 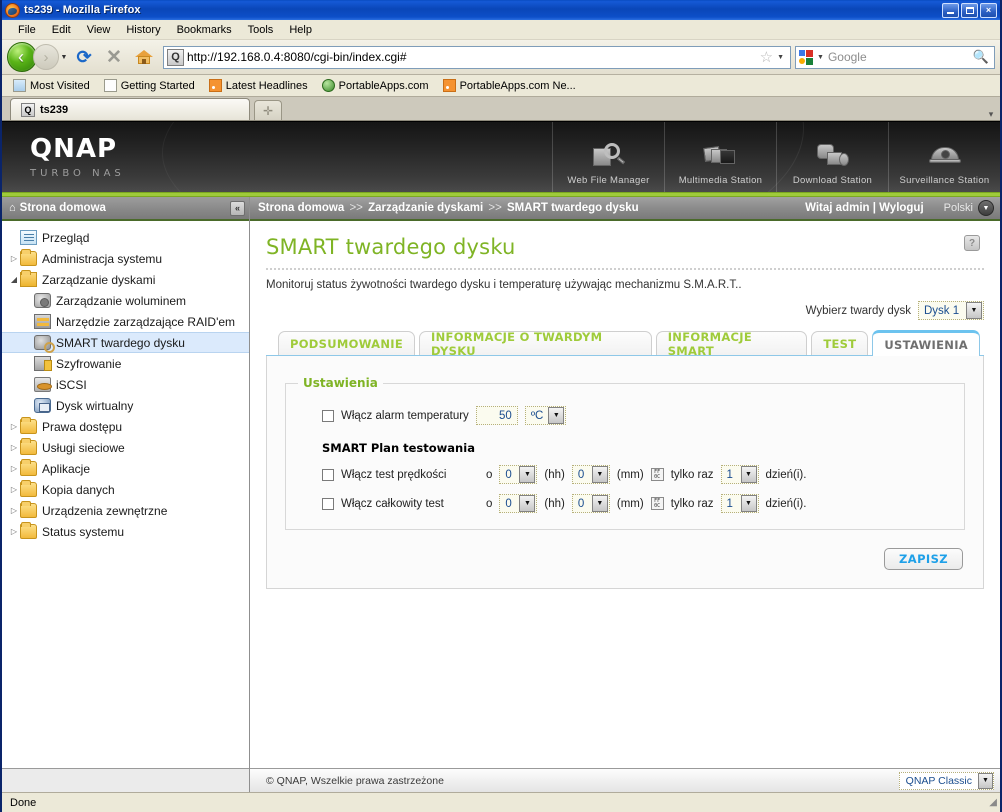 I want to click on quick-test-checkbox, so click(x=328, y=474).